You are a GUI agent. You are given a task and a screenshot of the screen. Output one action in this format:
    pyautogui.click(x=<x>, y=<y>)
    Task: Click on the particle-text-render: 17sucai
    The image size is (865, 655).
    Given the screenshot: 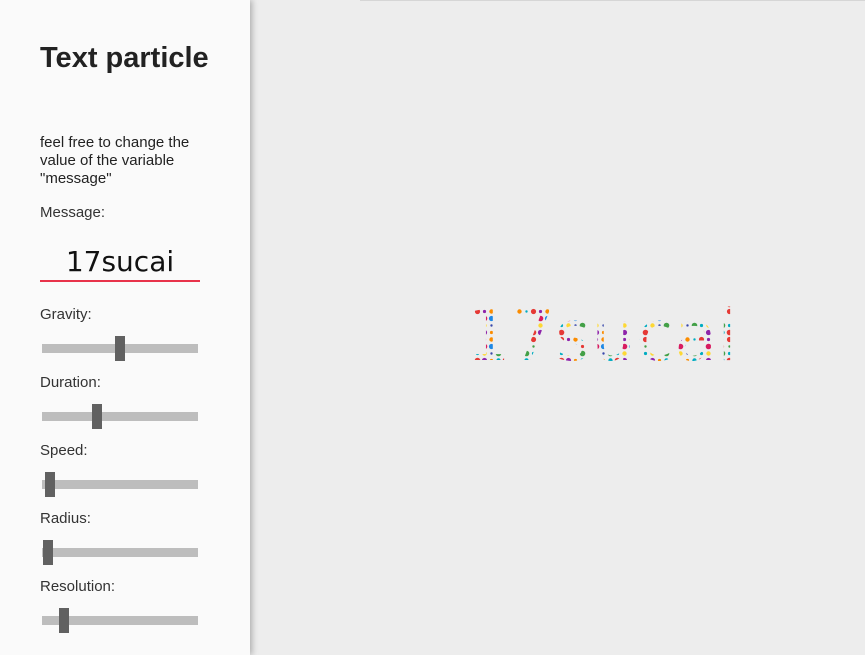 What is the action you would take?
    pyautogui.click(x=601, y=336)
    